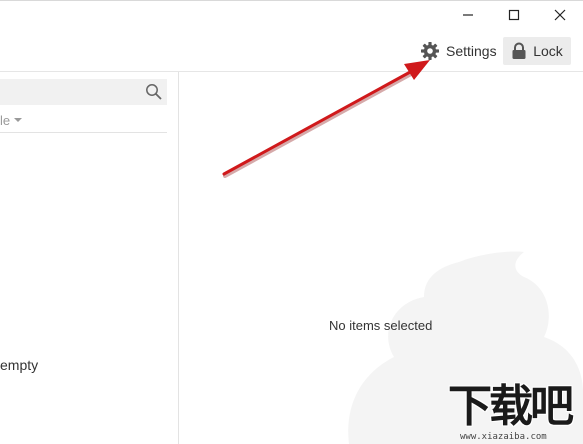 The image size is (583, 444). What do you see at coordinates (471, 51) in the screenshot?
I see `settings-label: Settings` at bounding box center [471, 51].